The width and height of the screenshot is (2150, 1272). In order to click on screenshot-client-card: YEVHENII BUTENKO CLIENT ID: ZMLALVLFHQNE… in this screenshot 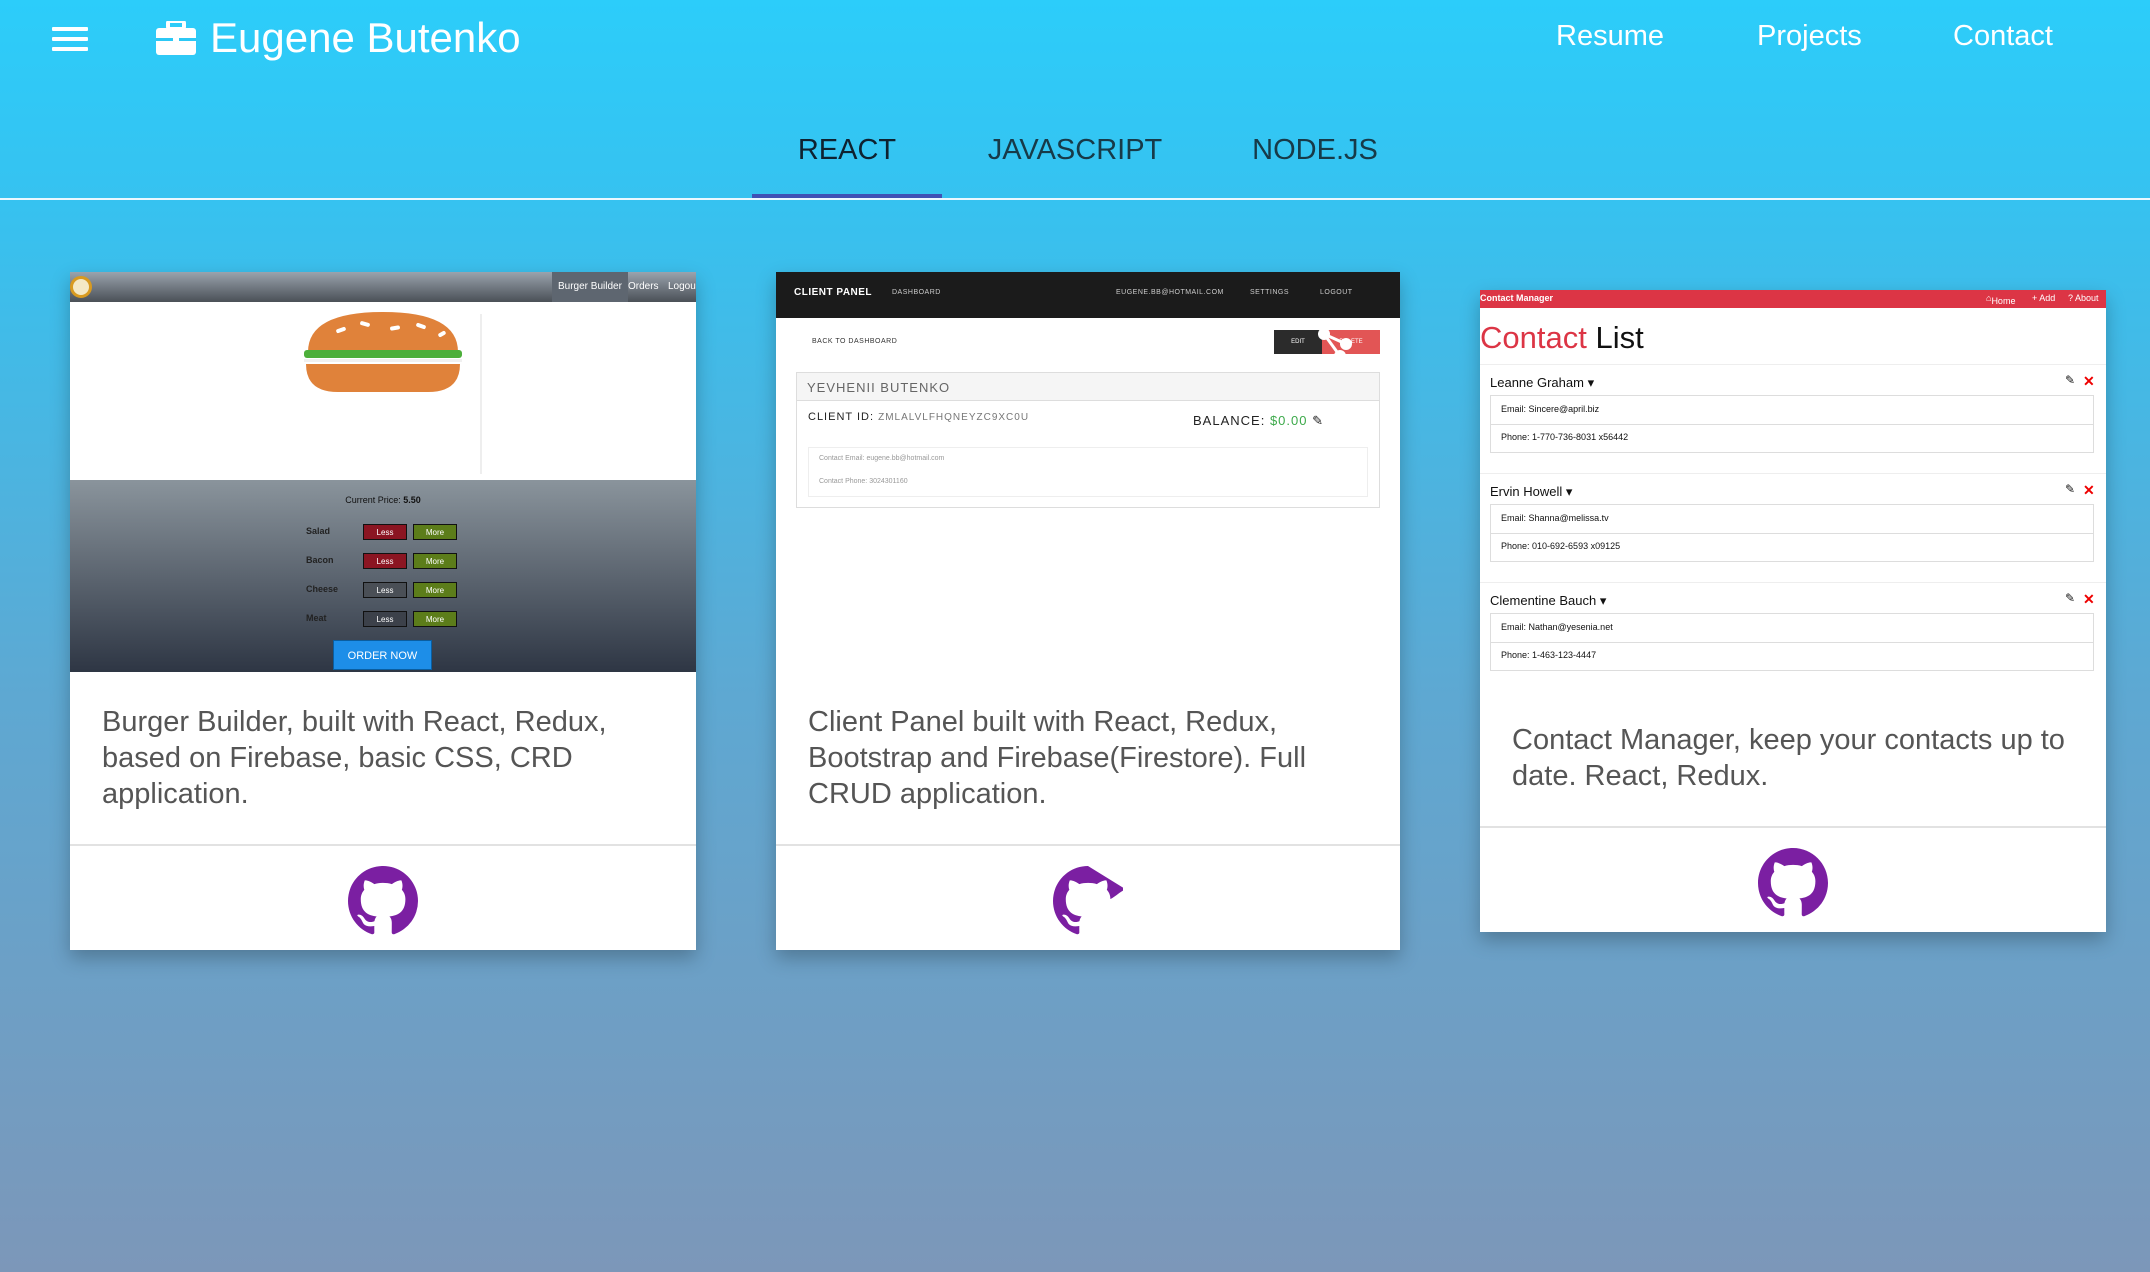, I will do `click(1088, 440)`.